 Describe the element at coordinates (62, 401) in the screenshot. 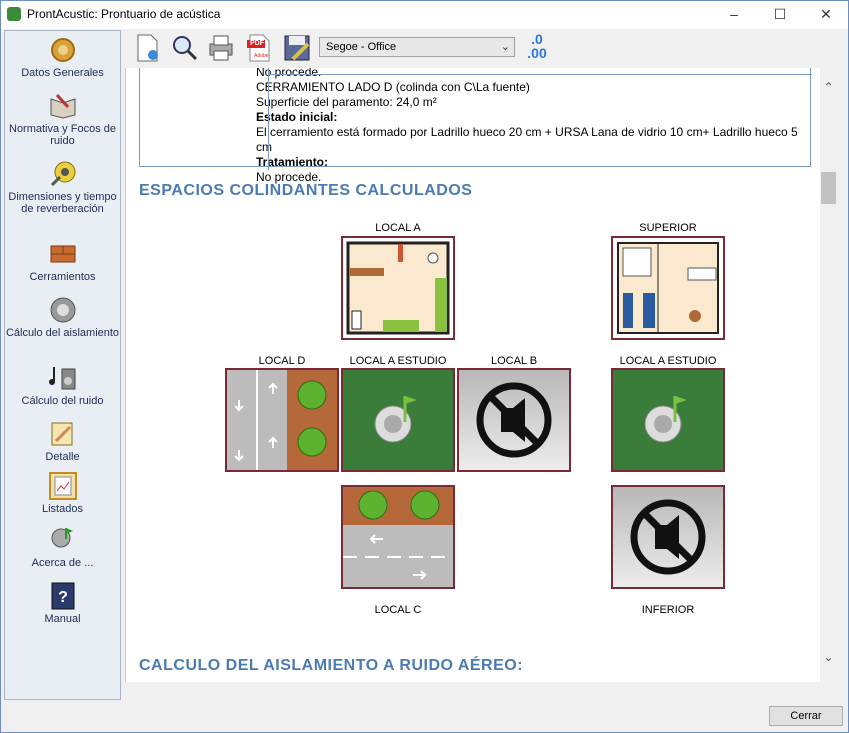

I see `sidebar-item-label: Cálculo del ruido` at that location.